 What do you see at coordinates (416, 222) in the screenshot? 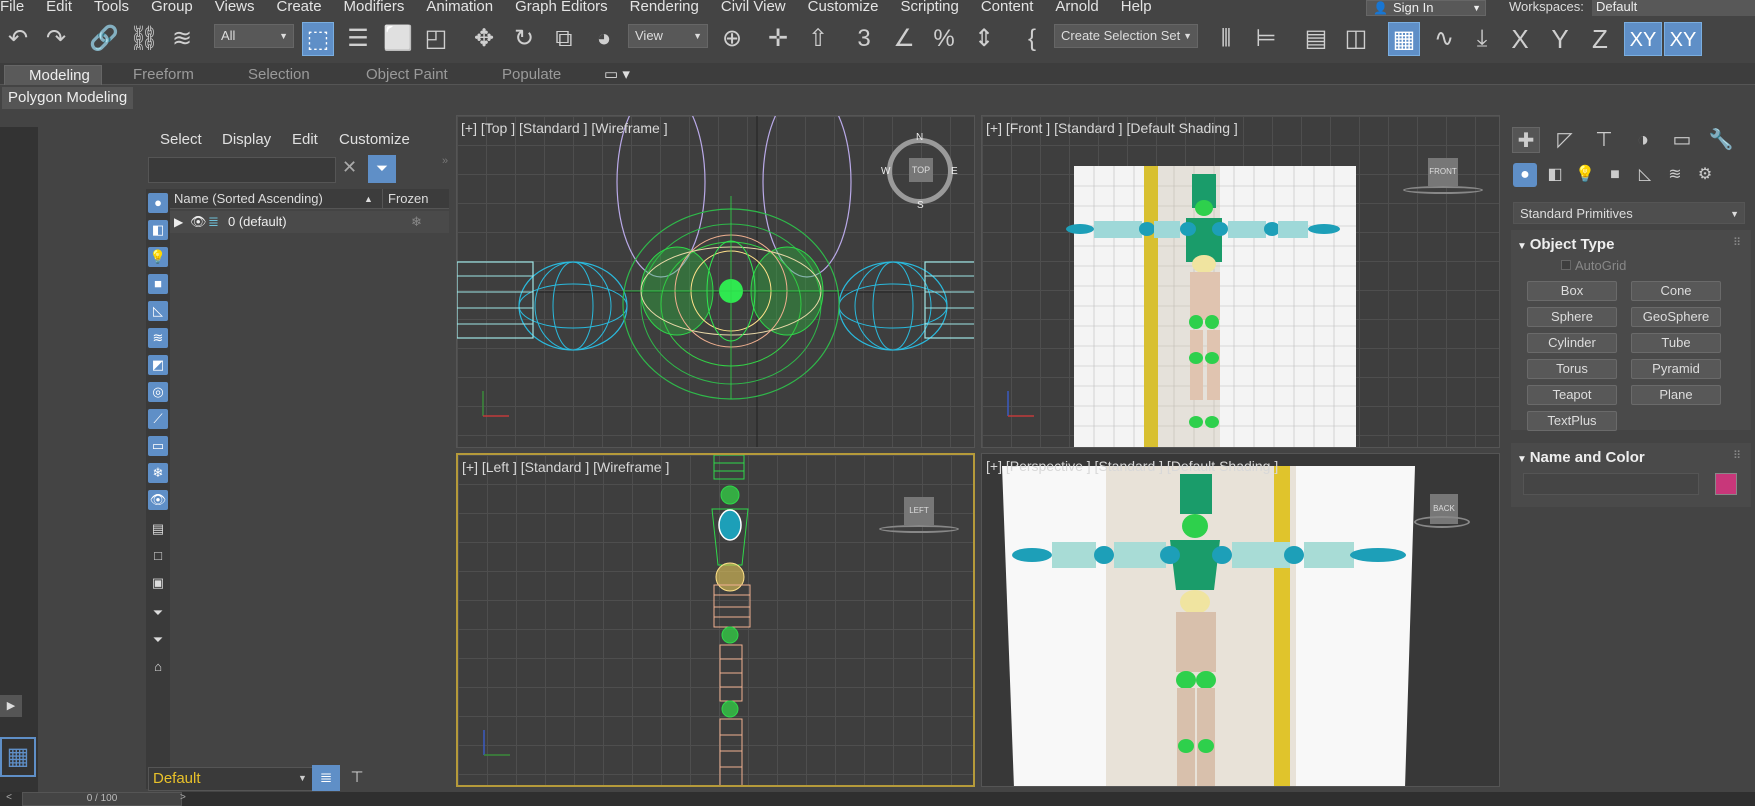
I see `freeze-icon: ❄` at bounding box center [416, 222].